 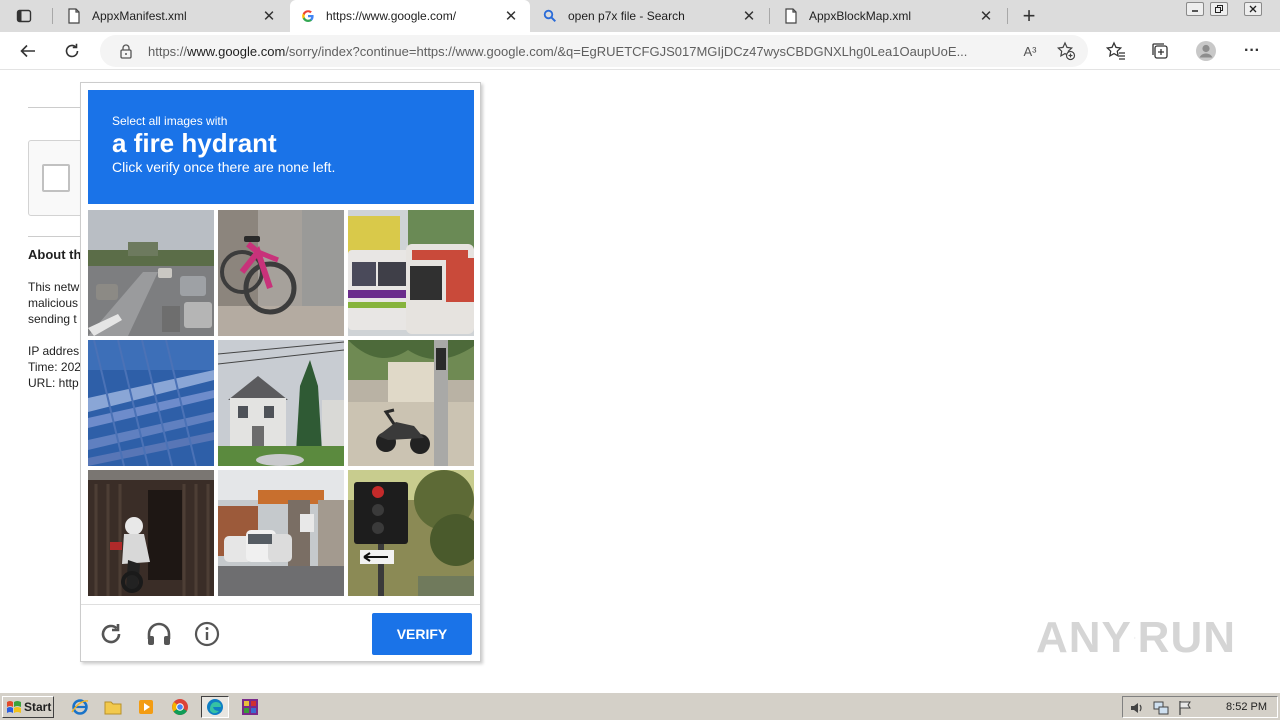 I want to click on tab-actions-button, so click(x=24, y=16).